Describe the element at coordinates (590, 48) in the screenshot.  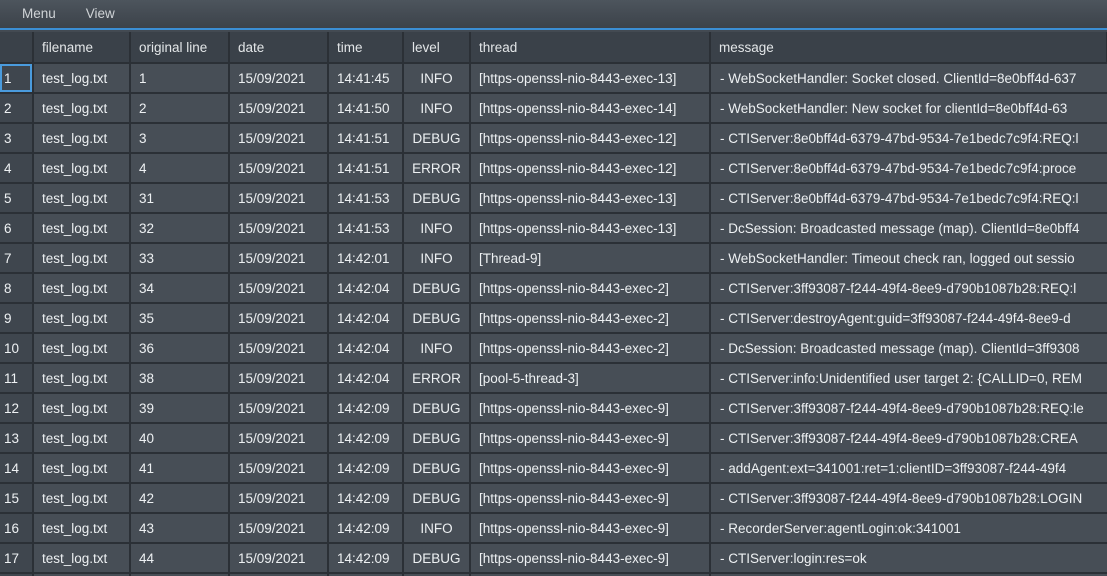
I see `column-header-thread: thread` at that location.